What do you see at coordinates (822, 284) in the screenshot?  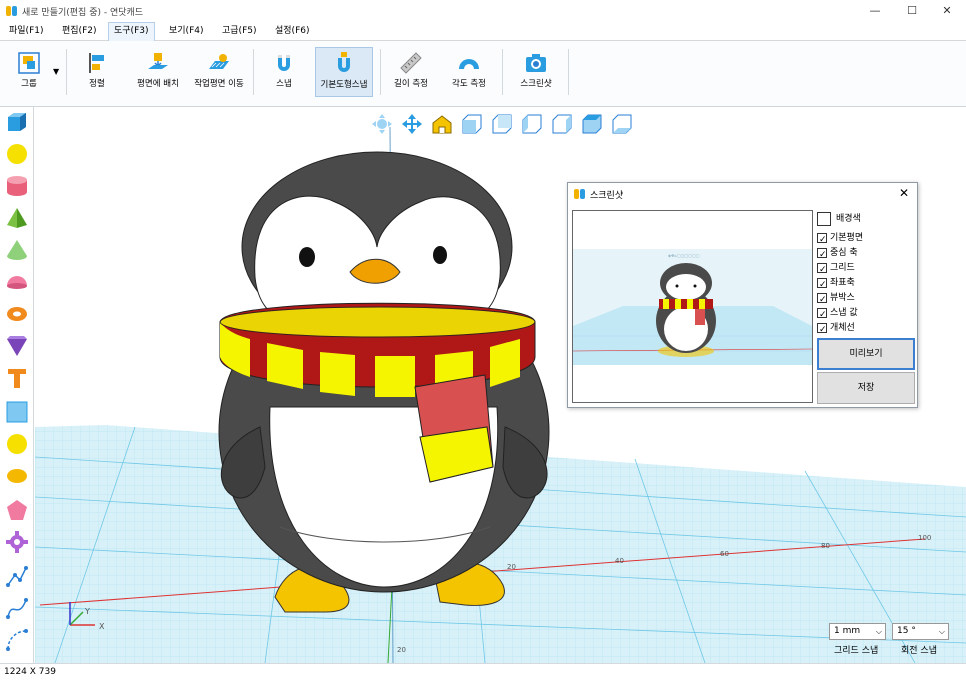 I see `coordinate-axis-checkbox: ✓` at bounding box center [822, 284].